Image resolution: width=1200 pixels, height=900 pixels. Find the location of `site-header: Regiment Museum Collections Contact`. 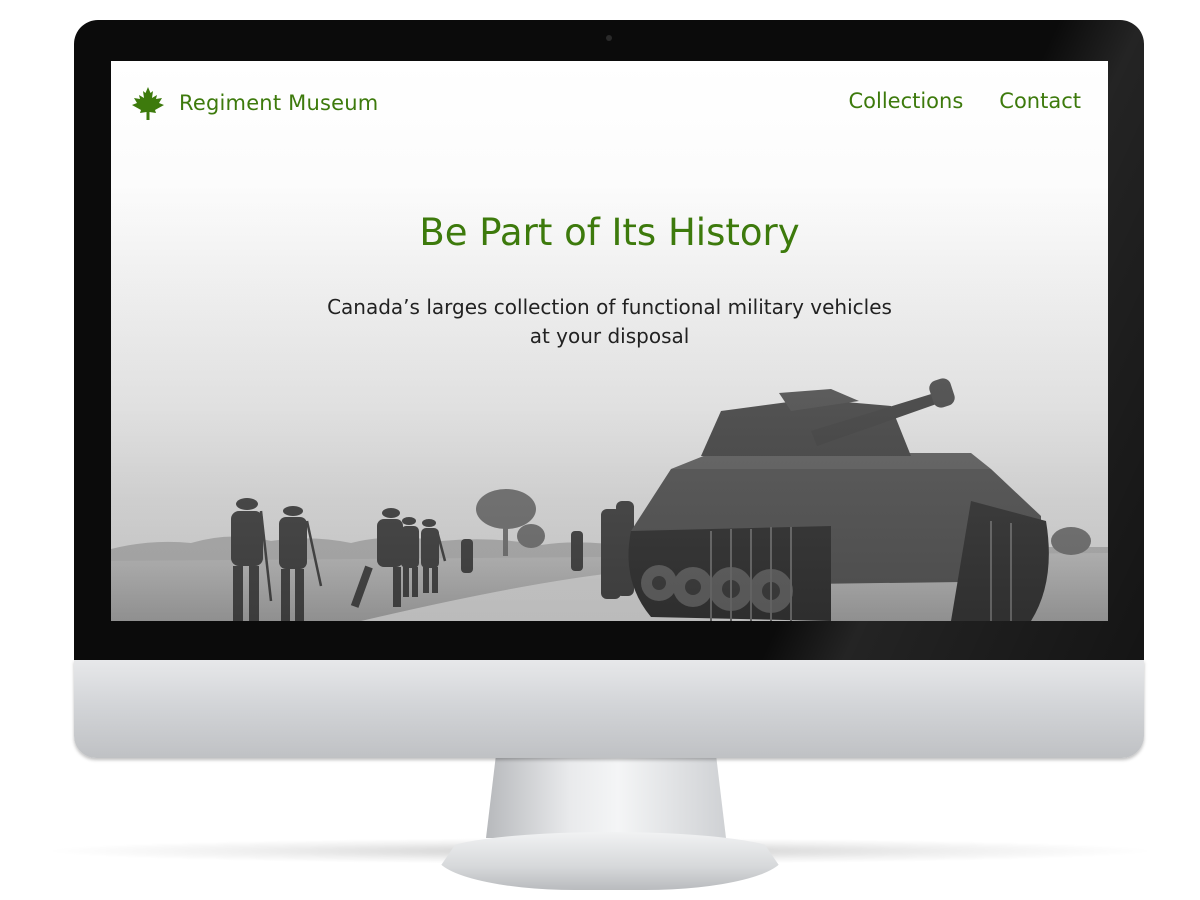

site-header: Regiment Museum Collections Contact is located at coordinates (609, 104).